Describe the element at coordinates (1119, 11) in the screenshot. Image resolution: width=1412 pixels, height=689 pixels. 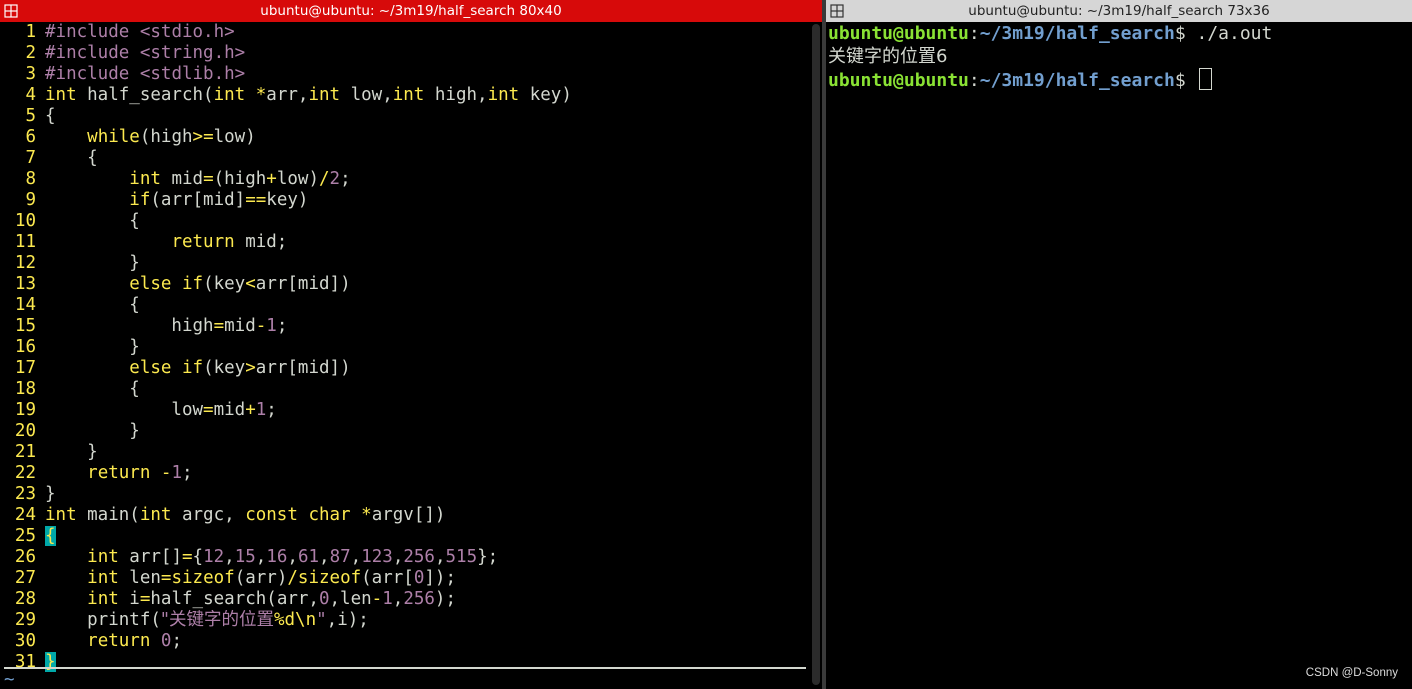
I see `right-window-titlebar: ubuntu@ubuntu: ~/3m19/half_search 73x36` at that location.